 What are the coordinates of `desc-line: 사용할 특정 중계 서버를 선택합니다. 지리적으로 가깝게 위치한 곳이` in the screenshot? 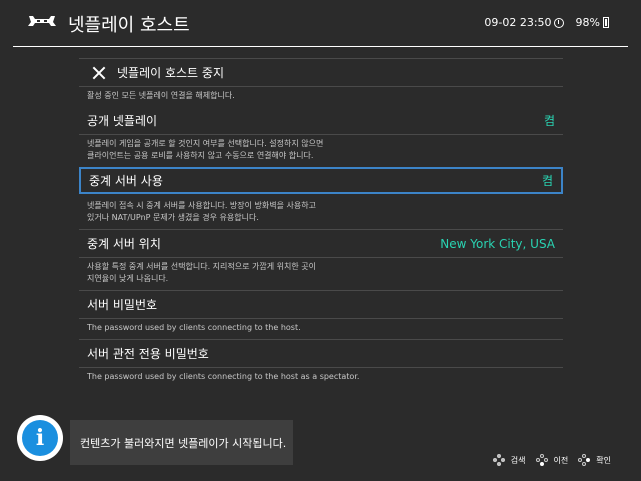 It's located at (201, 266).